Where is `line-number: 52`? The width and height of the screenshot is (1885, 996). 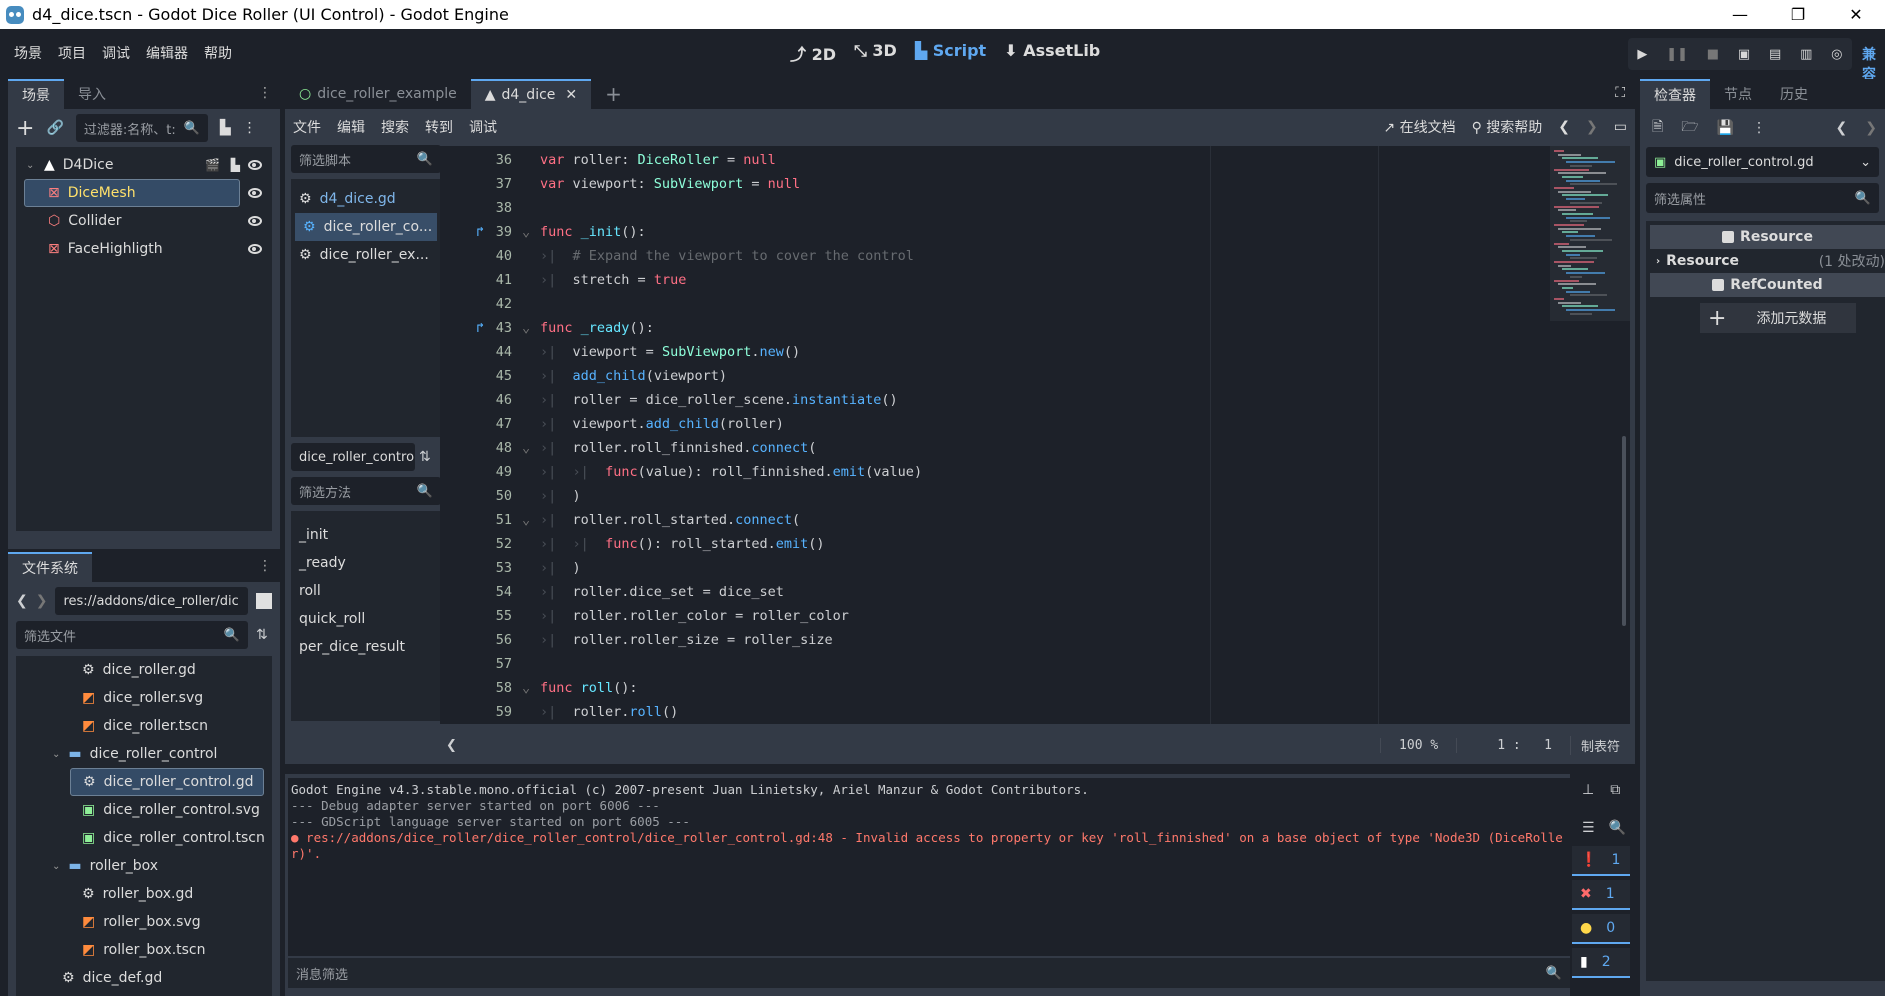 line-number: 52 is located at coordinates (476, 544).